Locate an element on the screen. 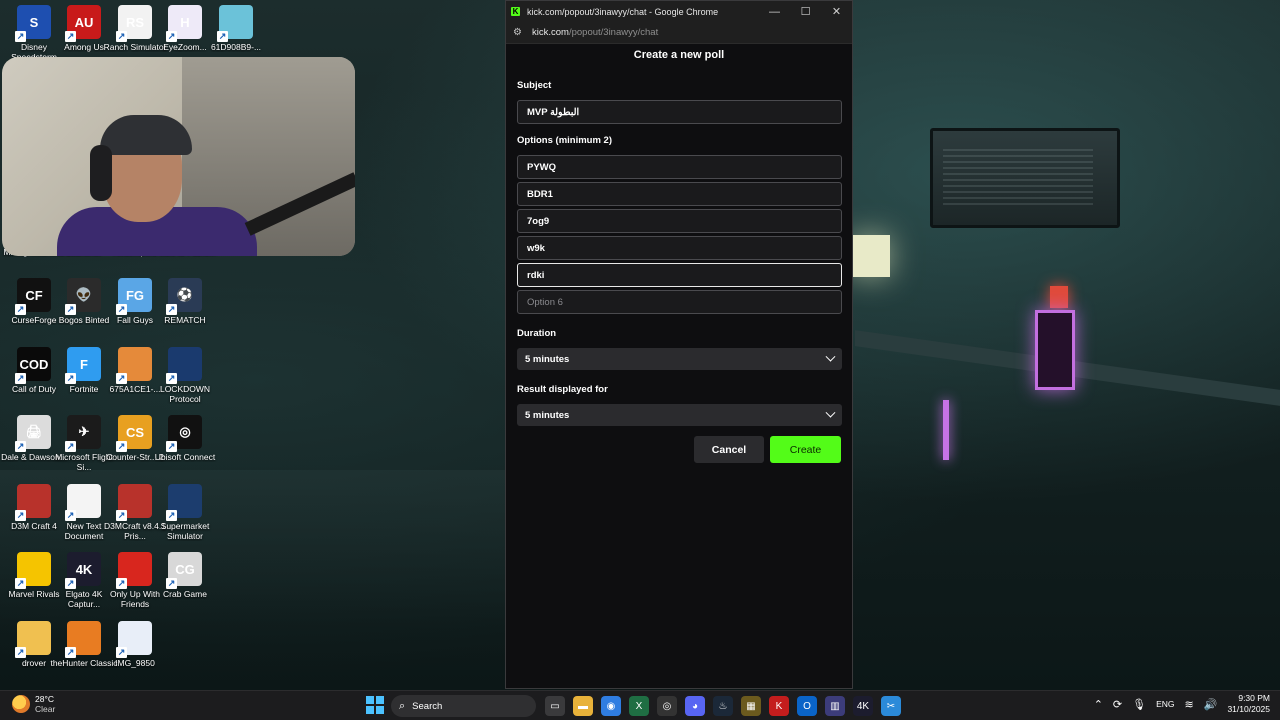 The width and height of the screenshot is (1280, 720). microphone-icon: 🎙 is located at coordinates (1139, 704).